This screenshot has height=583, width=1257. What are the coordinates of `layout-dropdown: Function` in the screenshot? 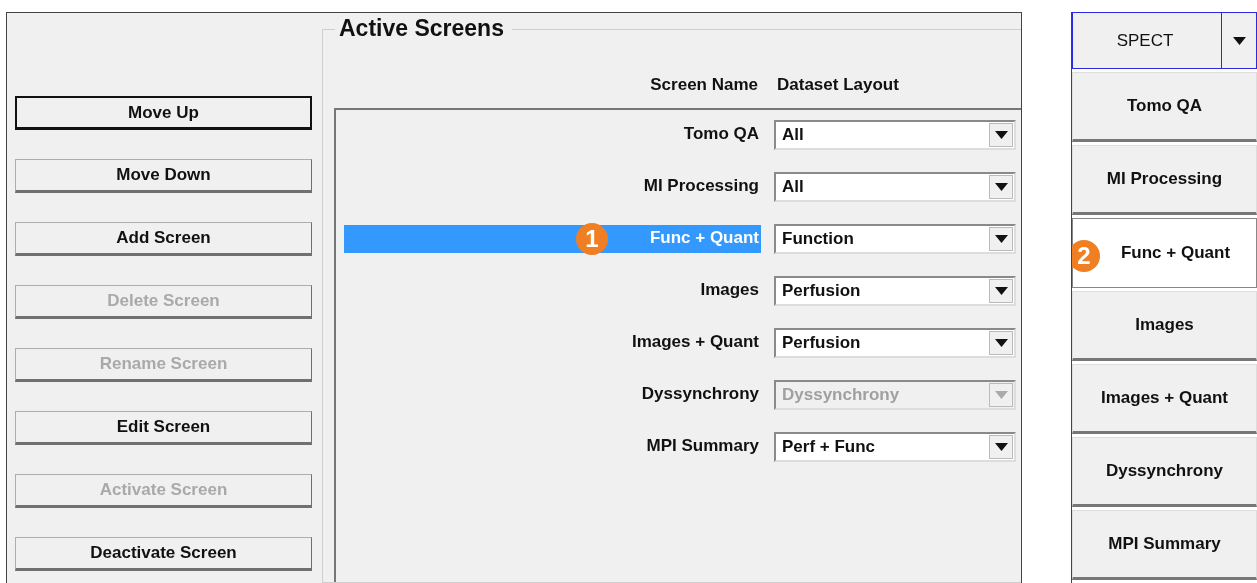 It's located at (895, 239).